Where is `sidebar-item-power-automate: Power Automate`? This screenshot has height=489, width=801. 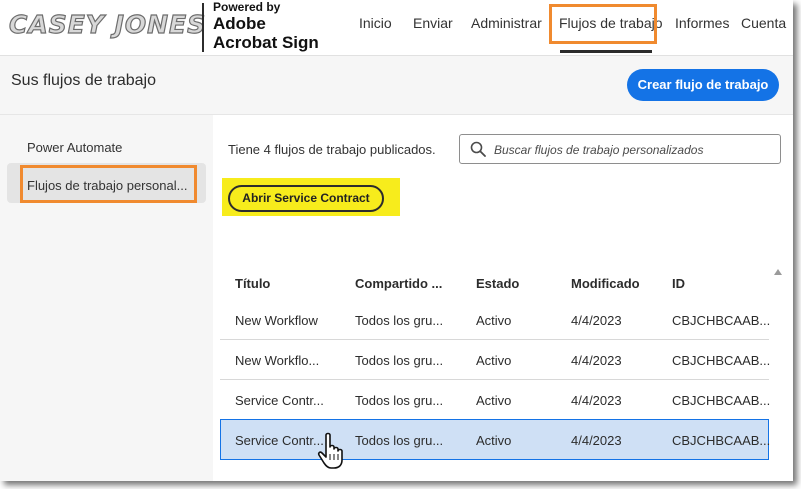
sidebar-item-power-automate: Power Automate is located at coordinates (74, 147).